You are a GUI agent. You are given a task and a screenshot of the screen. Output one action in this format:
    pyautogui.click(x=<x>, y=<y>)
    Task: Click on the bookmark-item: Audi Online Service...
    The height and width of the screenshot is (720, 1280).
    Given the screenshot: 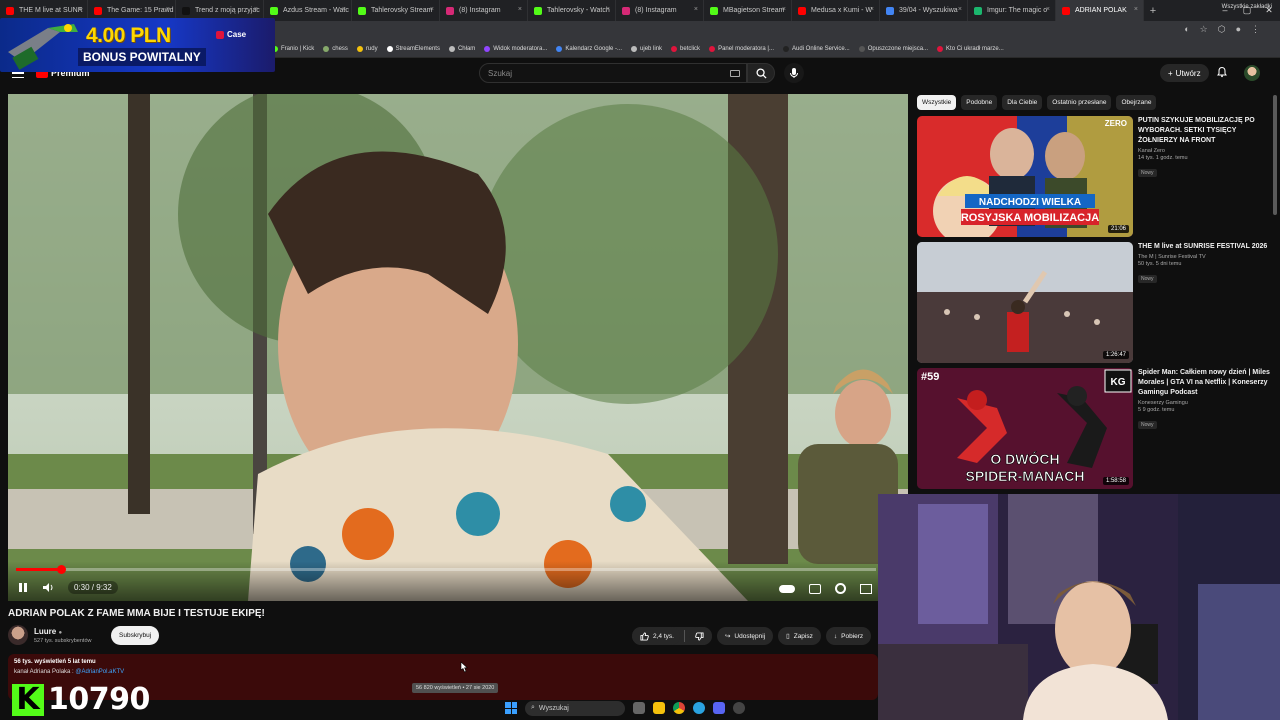 What is the action you would take?
    pyautogui.click(x=816, y=49)
    